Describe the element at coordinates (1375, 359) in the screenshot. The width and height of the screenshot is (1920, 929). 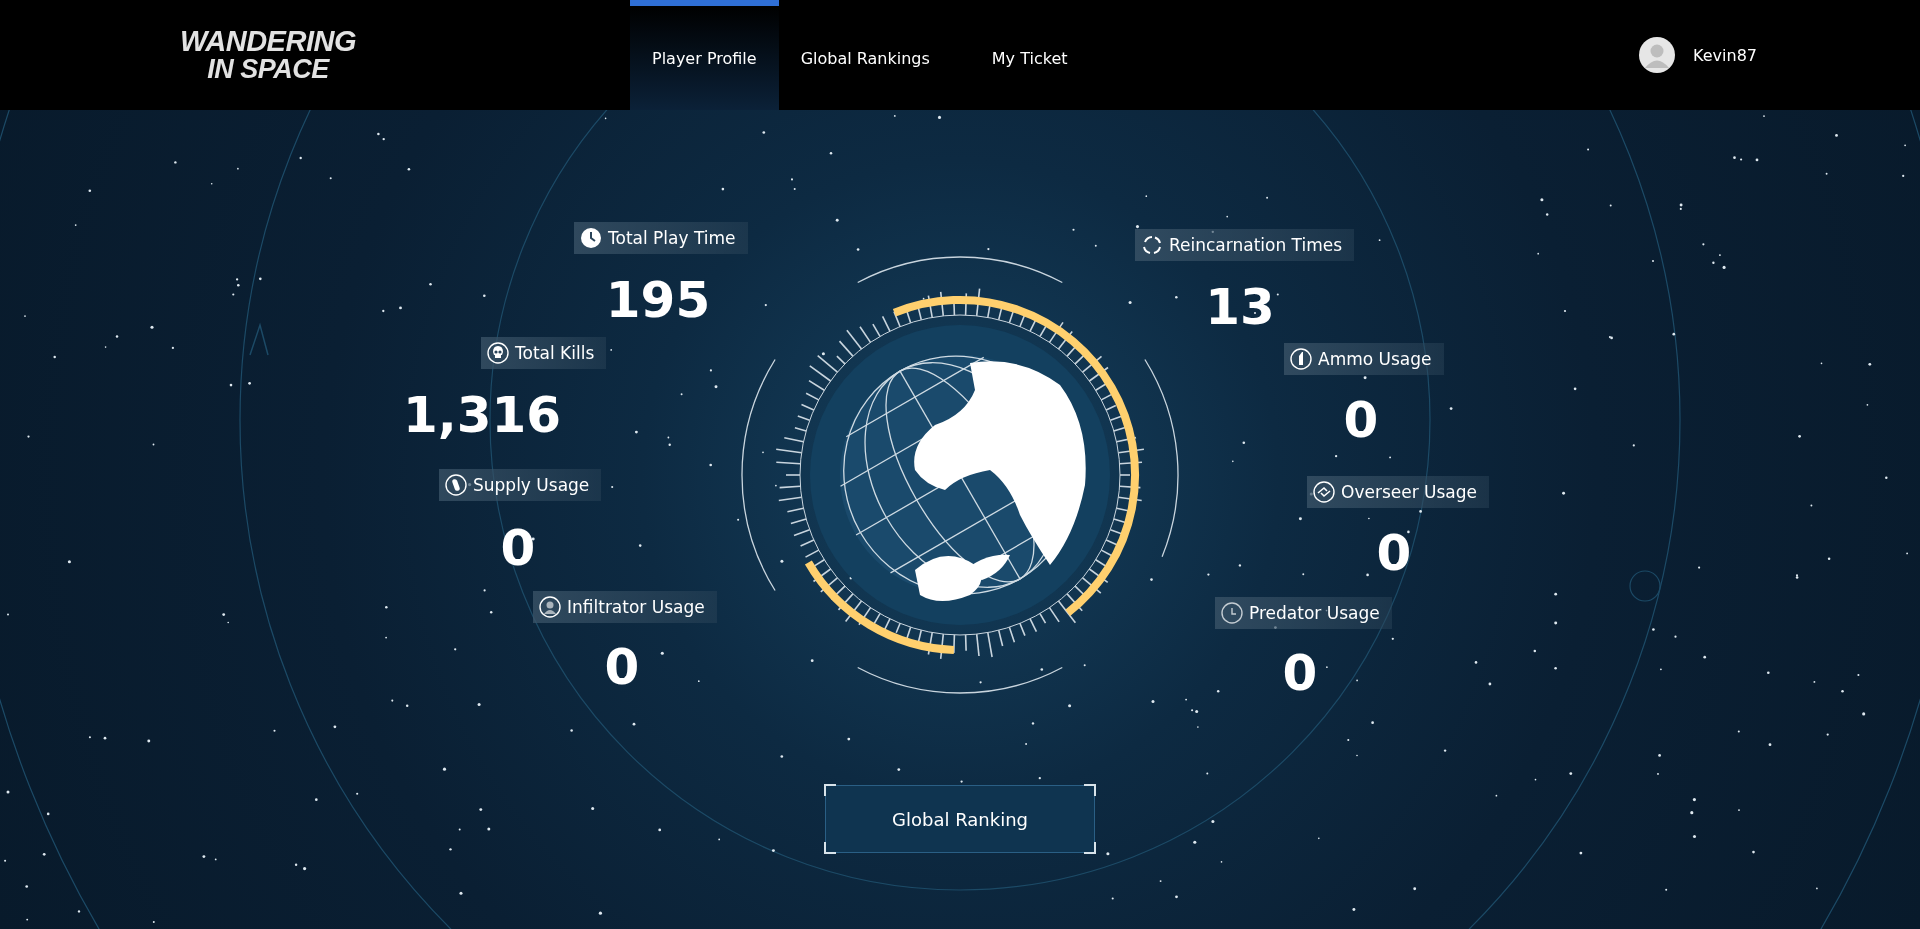
I see `stat-label-text: Ammo Usage` at that location.